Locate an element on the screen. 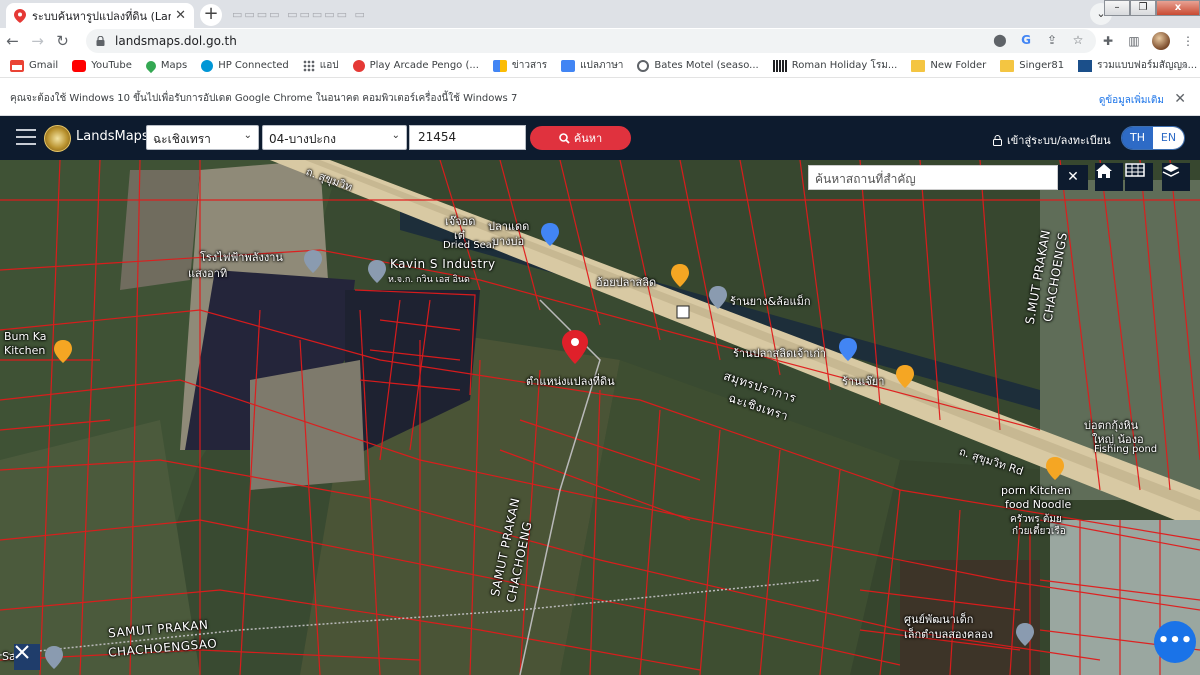 Image resolution: width=1200 pixels, height=675 pixels. layers-icon is located at coordinates (1171, 170).